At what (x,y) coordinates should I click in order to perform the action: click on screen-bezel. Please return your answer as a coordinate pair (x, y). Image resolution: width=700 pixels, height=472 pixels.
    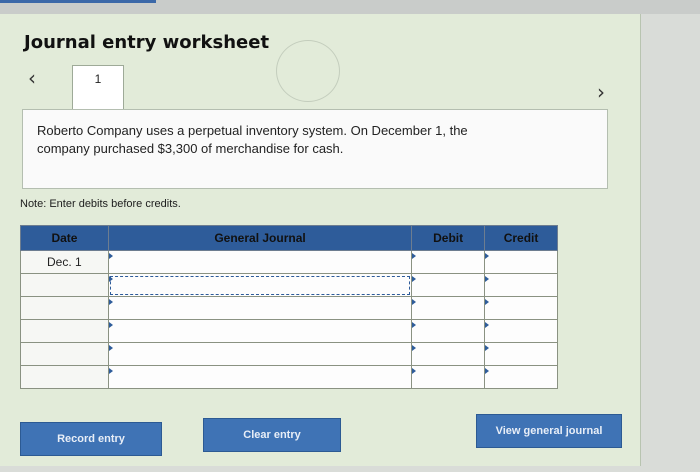
    Looking at the image, I should click on (350, 7).